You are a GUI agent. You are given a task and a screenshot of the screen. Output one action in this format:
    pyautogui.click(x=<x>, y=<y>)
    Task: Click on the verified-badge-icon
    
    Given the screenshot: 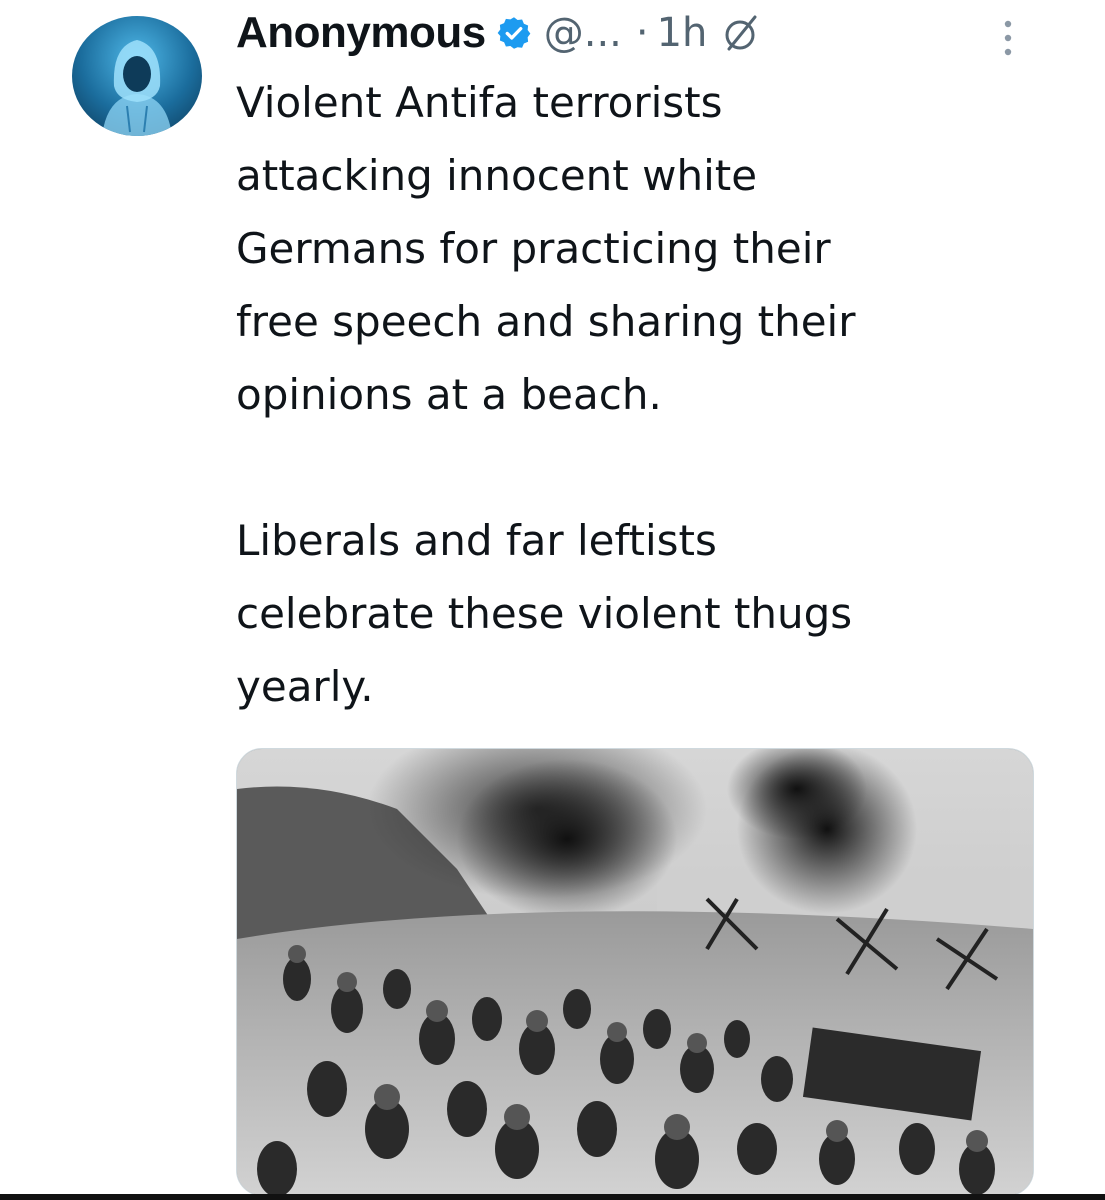 What is the action you would take?
    pyautogui.click(x=514, y=33)
    